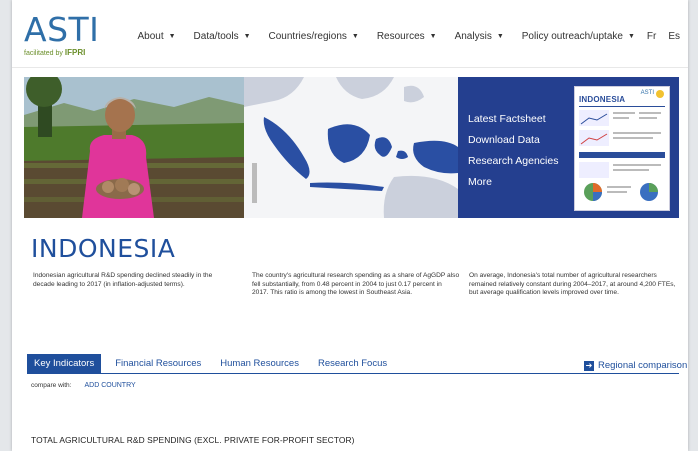 Image resolution: width=698 pixels, height=451 pixels. What do you see at coordinates (109, 385) in the screenshot?
I see `add-country-button: ADD COUNTRY` at bounding box center [109, 385].